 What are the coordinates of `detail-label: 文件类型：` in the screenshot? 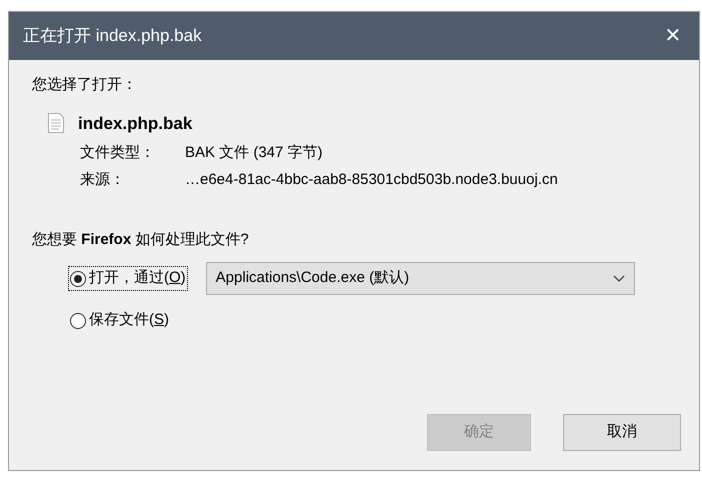 It's located at (118, 153).